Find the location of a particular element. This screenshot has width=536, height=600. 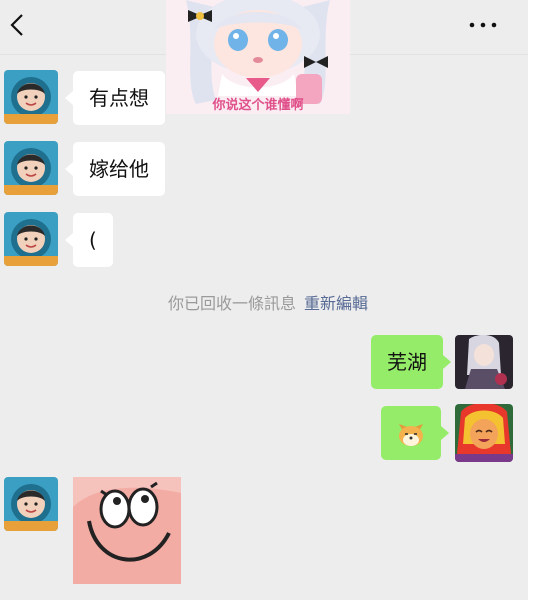

patrick-face-illustration is located at coordinates (127, 530).